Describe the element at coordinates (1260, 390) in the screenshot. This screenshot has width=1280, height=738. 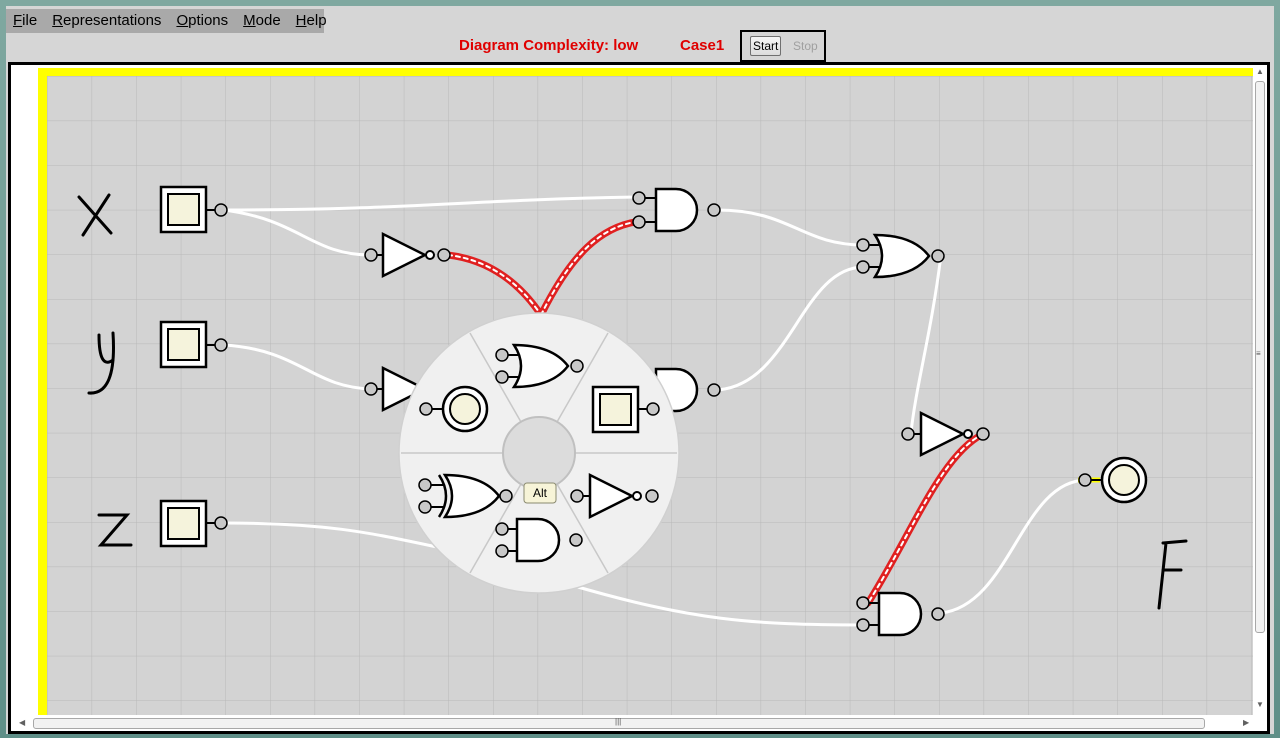
I see `vertical-scrollbar: ▲ ≡ ▼` at that location.